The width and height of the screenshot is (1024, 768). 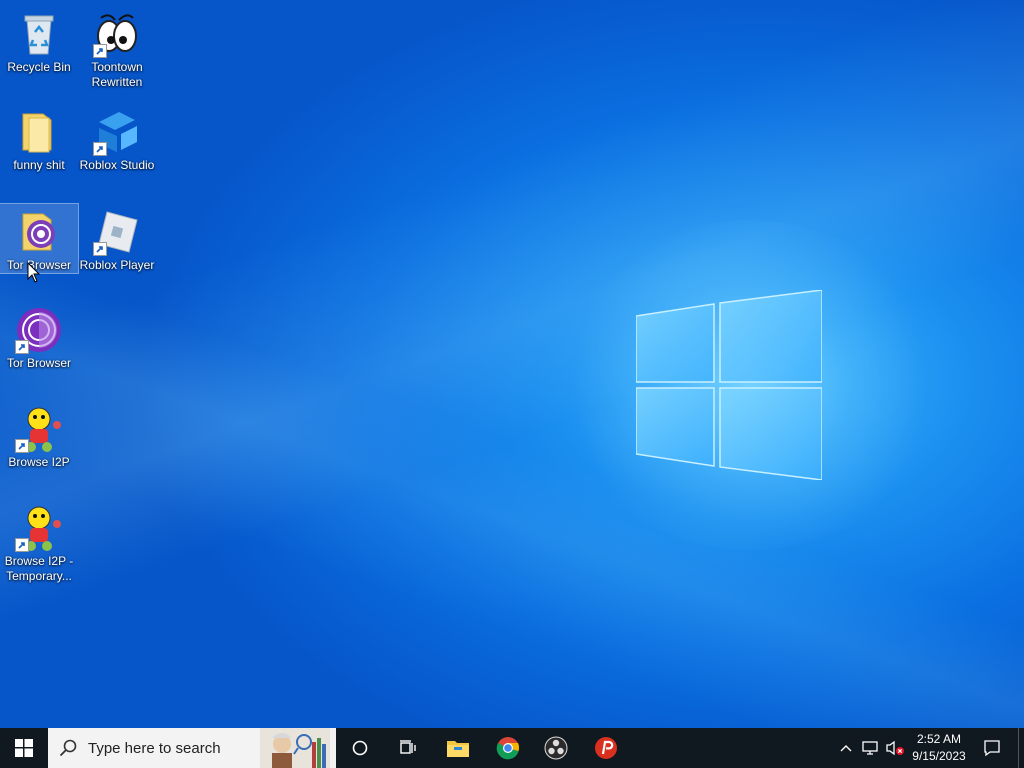 I want to click on desktop-icon-roblox-player: Roblox Player, so click(x=117, y=238).